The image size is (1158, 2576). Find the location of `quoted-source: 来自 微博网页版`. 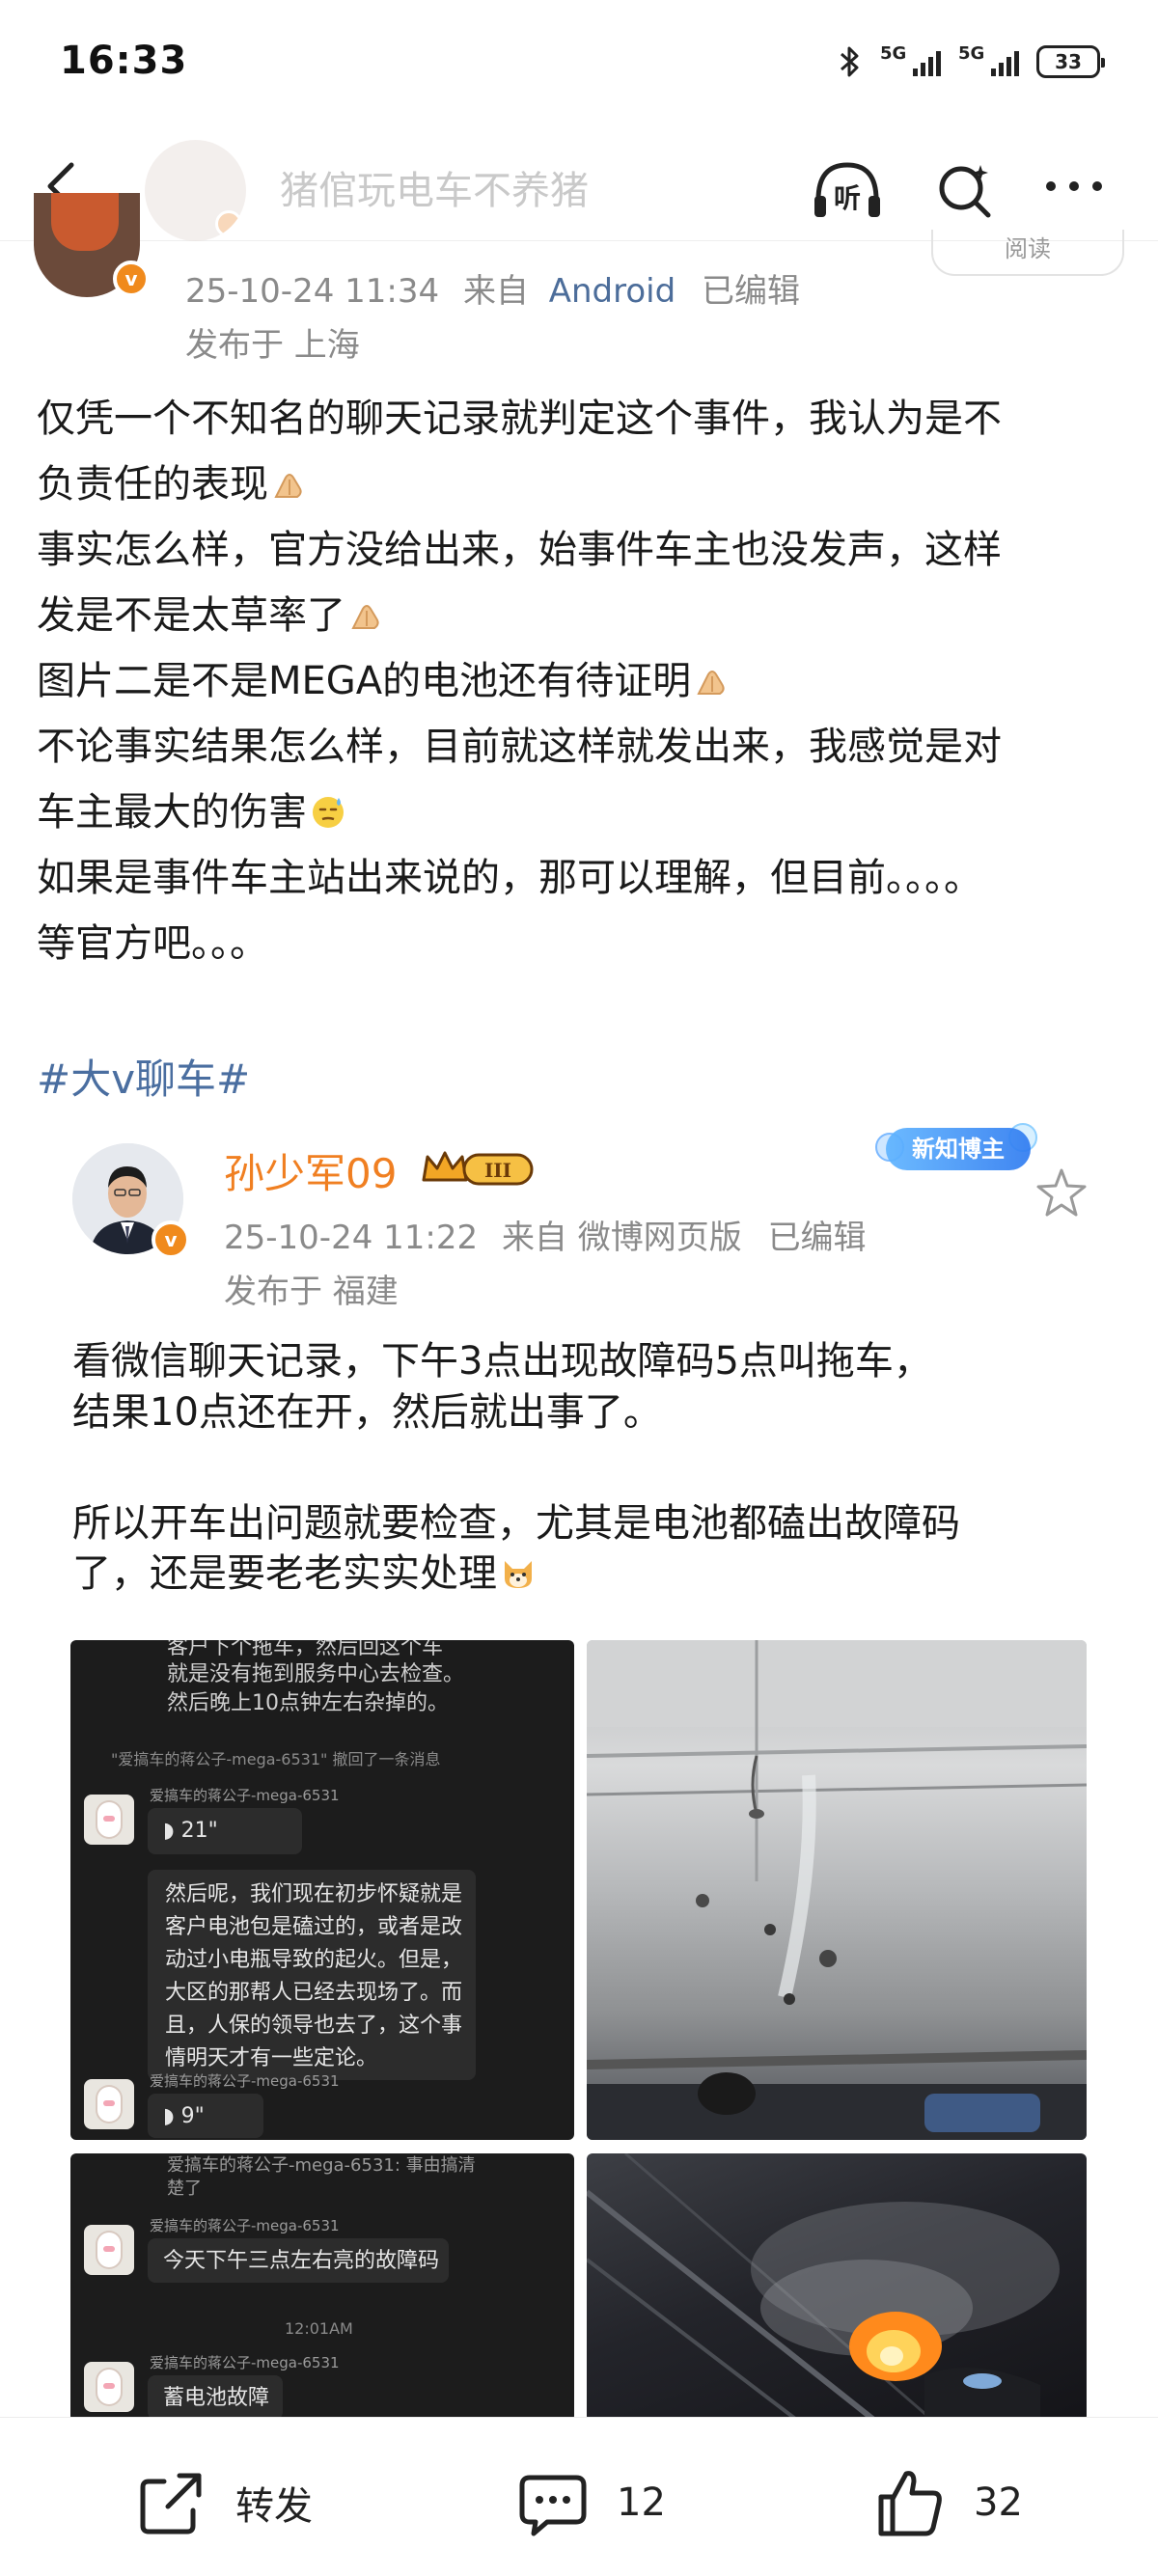

quoted-source: 来自 微博网页版 is located at coordinates (621, 1238).